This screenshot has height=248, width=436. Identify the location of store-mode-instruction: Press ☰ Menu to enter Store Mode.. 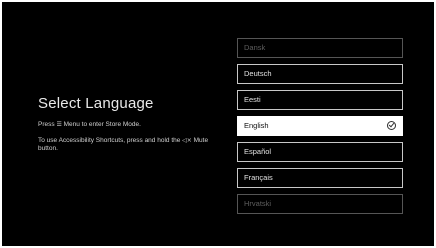
(130, 125).